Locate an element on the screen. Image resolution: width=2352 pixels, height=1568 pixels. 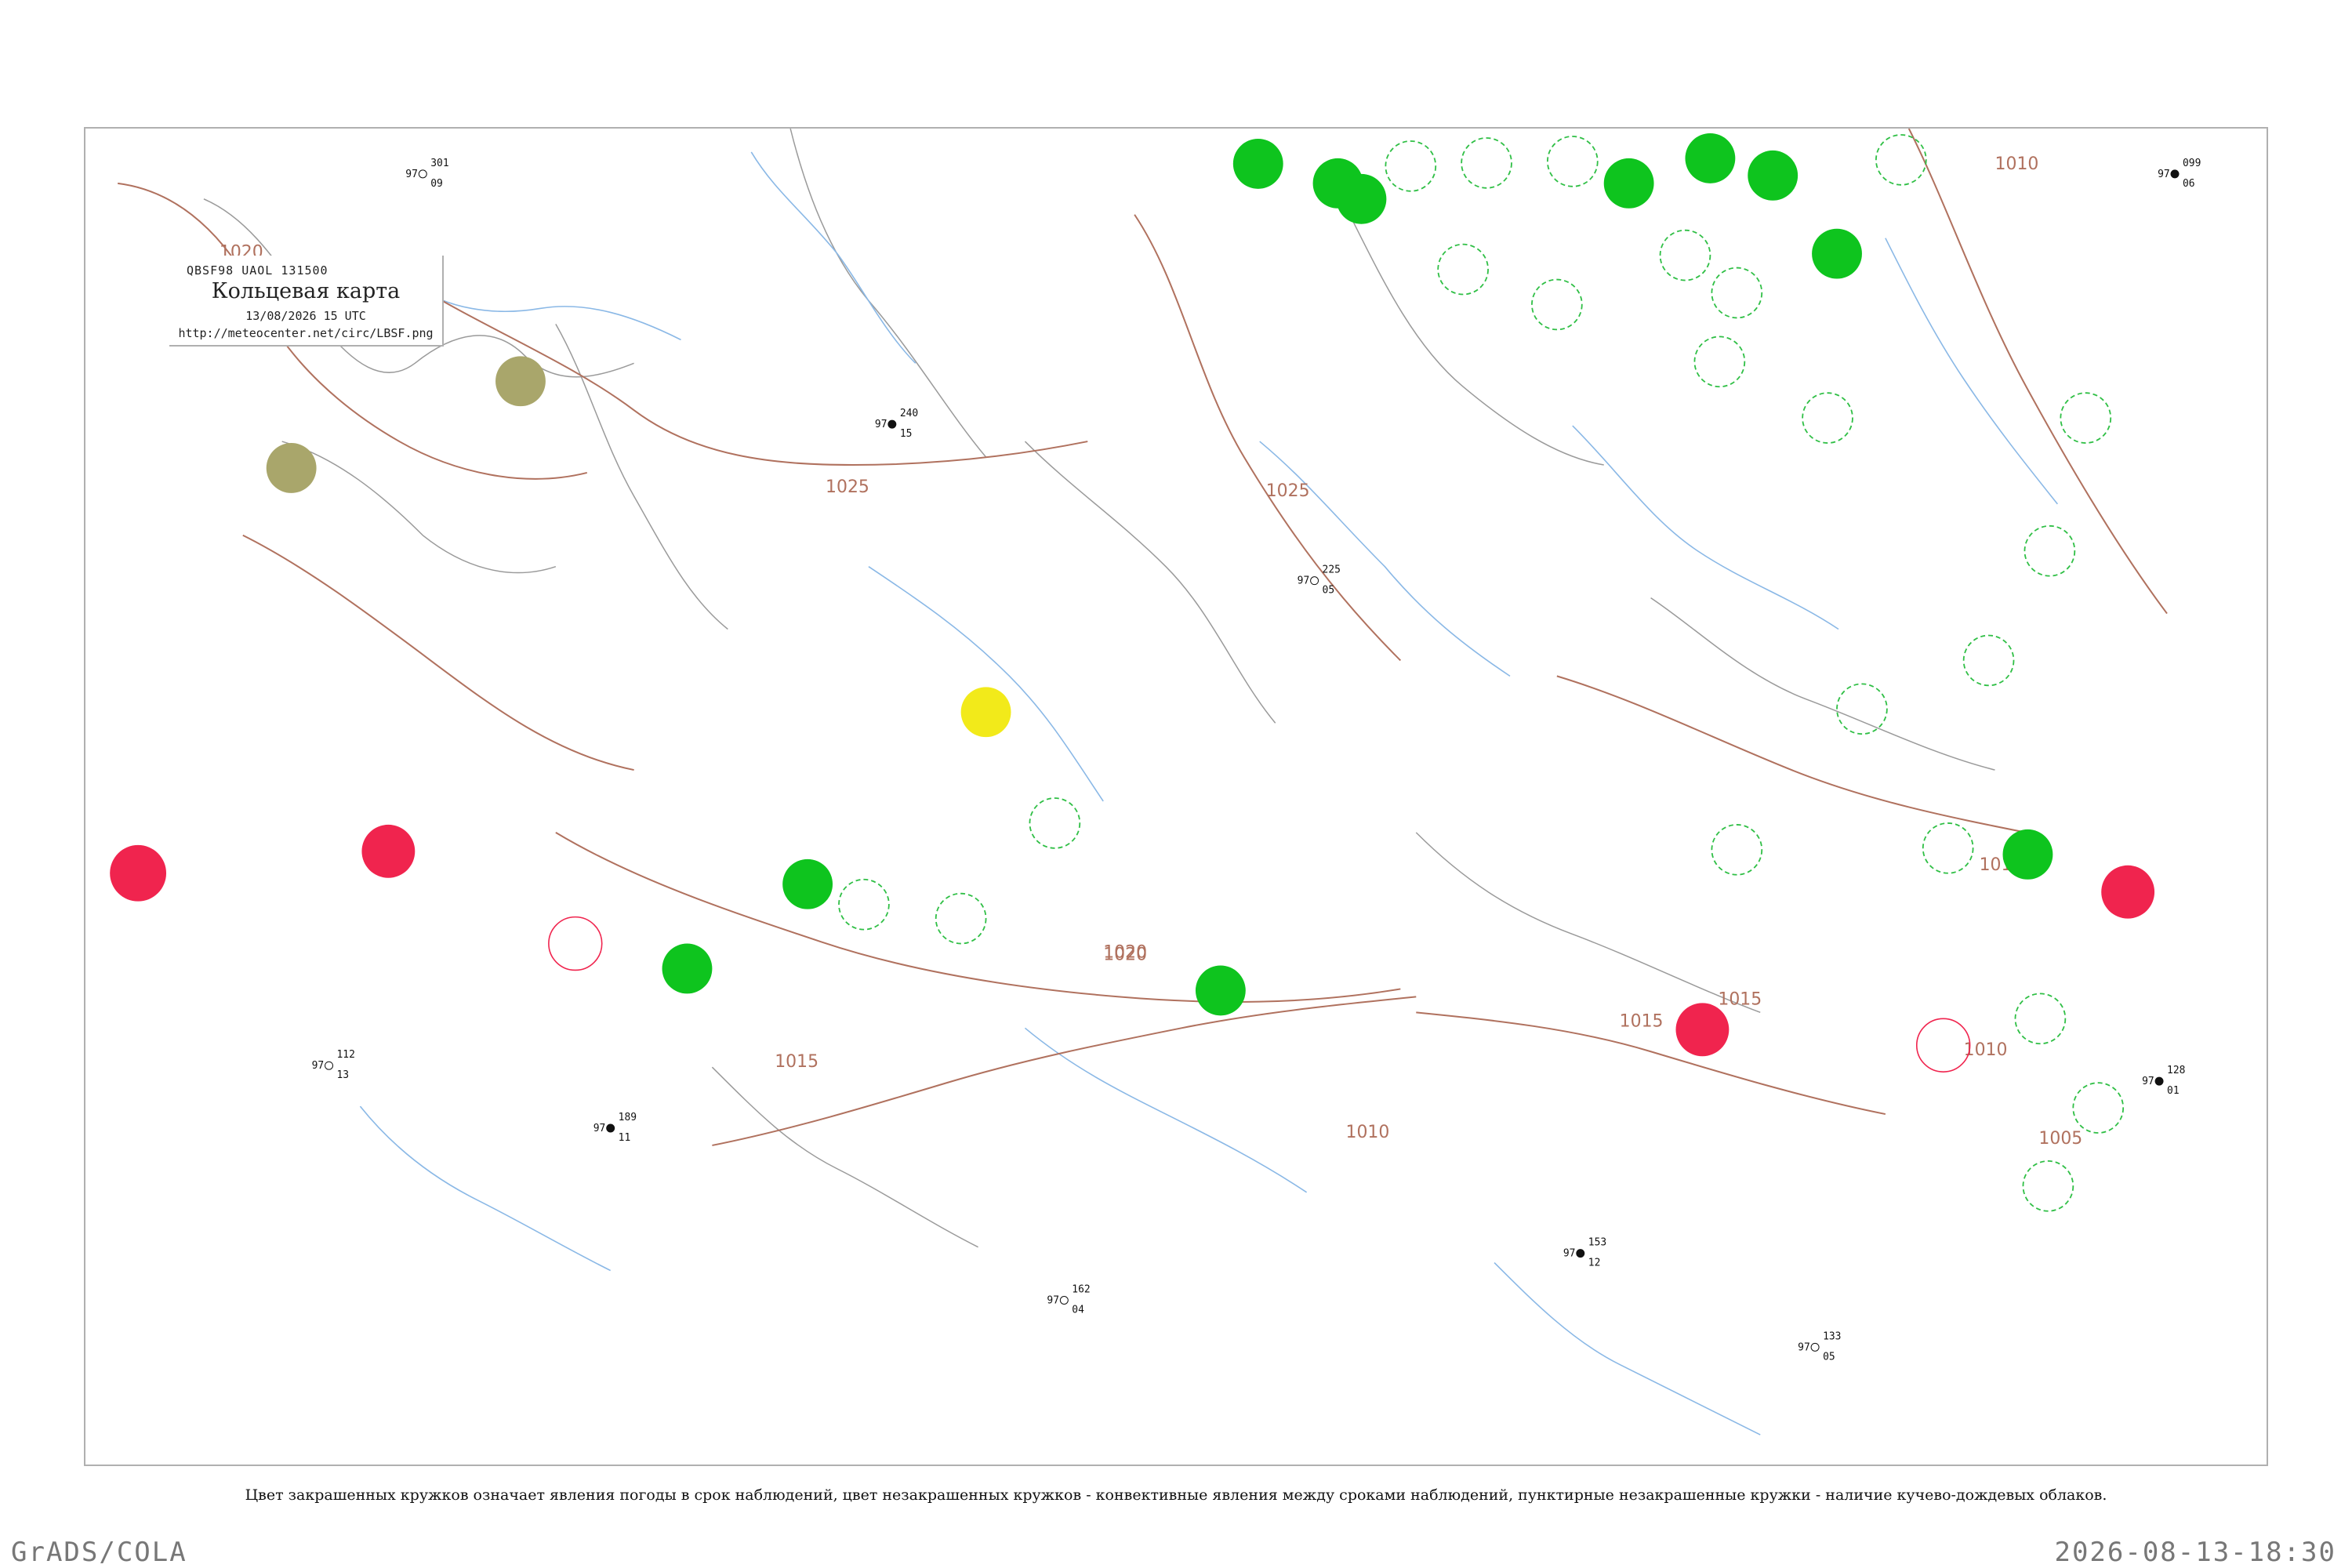
svg-text: 133 is located at coordinates (1832, 1336).